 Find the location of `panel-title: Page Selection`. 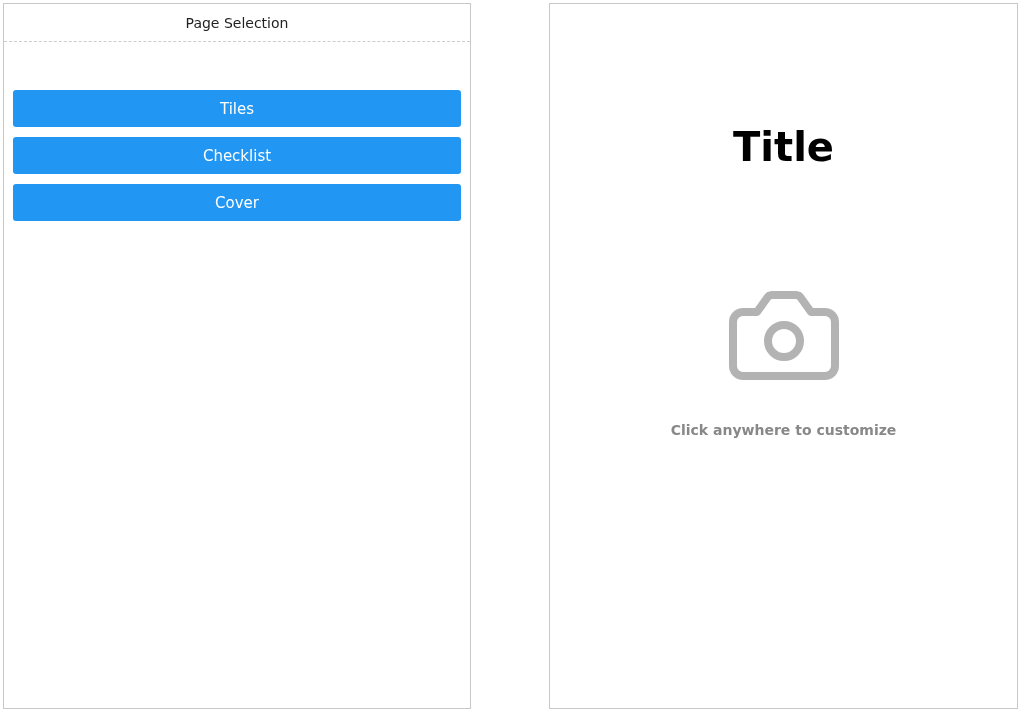

panel-title: Page Selection is located at coordinates (237, 22).